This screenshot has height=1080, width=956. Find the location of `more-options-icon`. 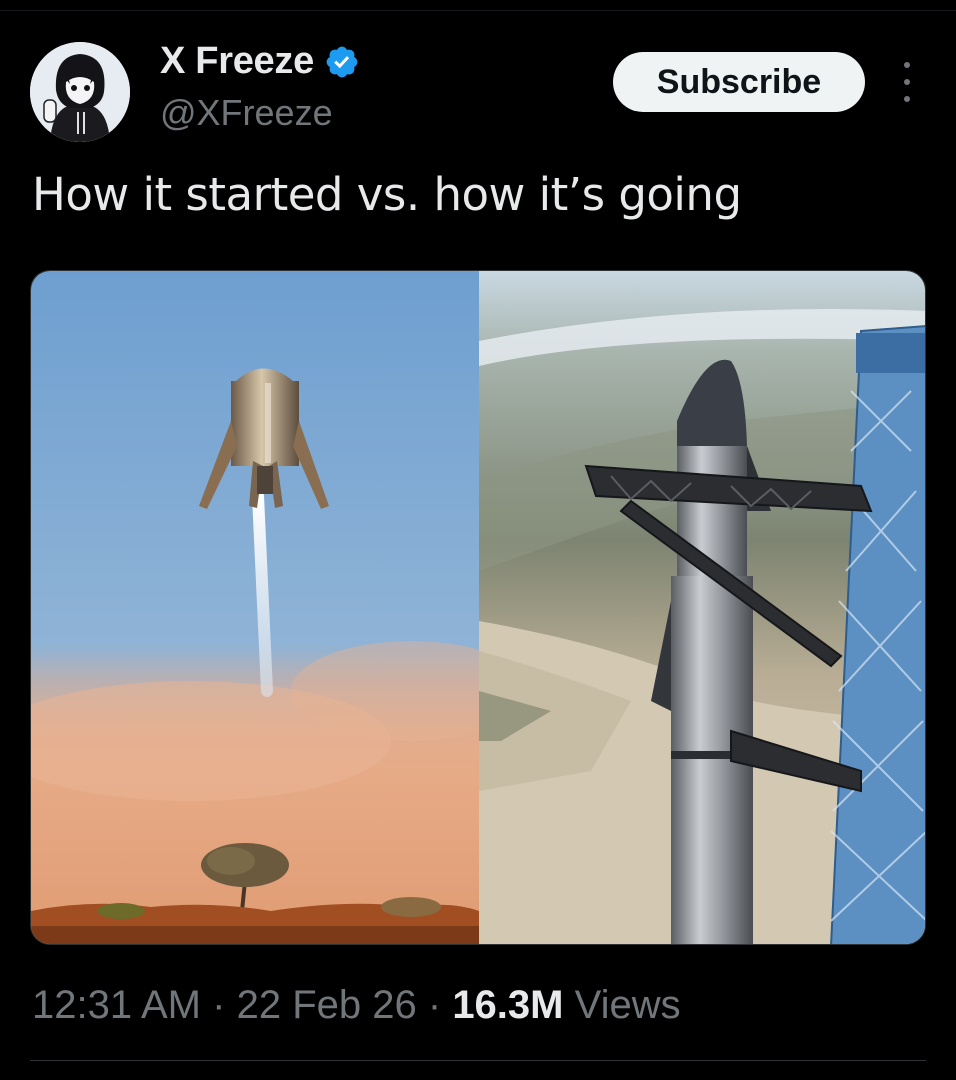

more-options-icon is located at coordinates (907, 82).